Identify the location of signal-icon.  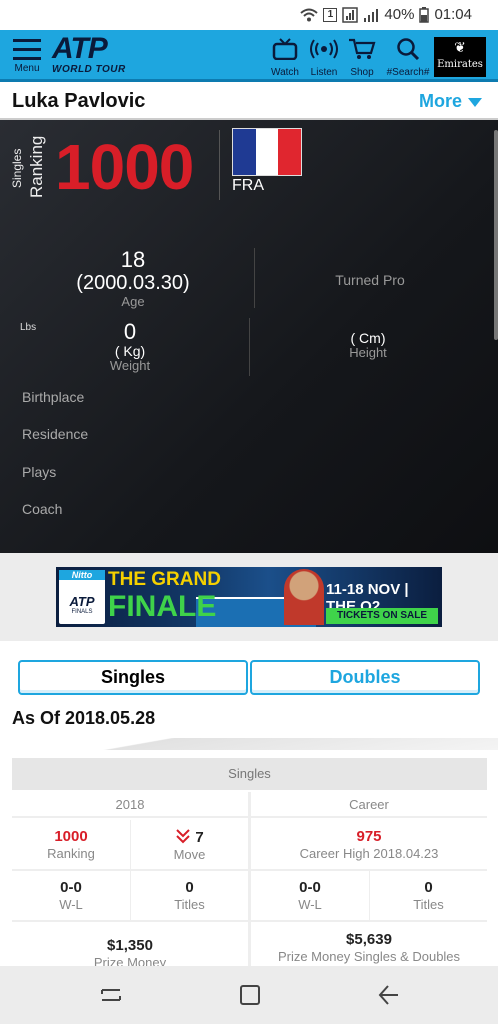
(371, 15).